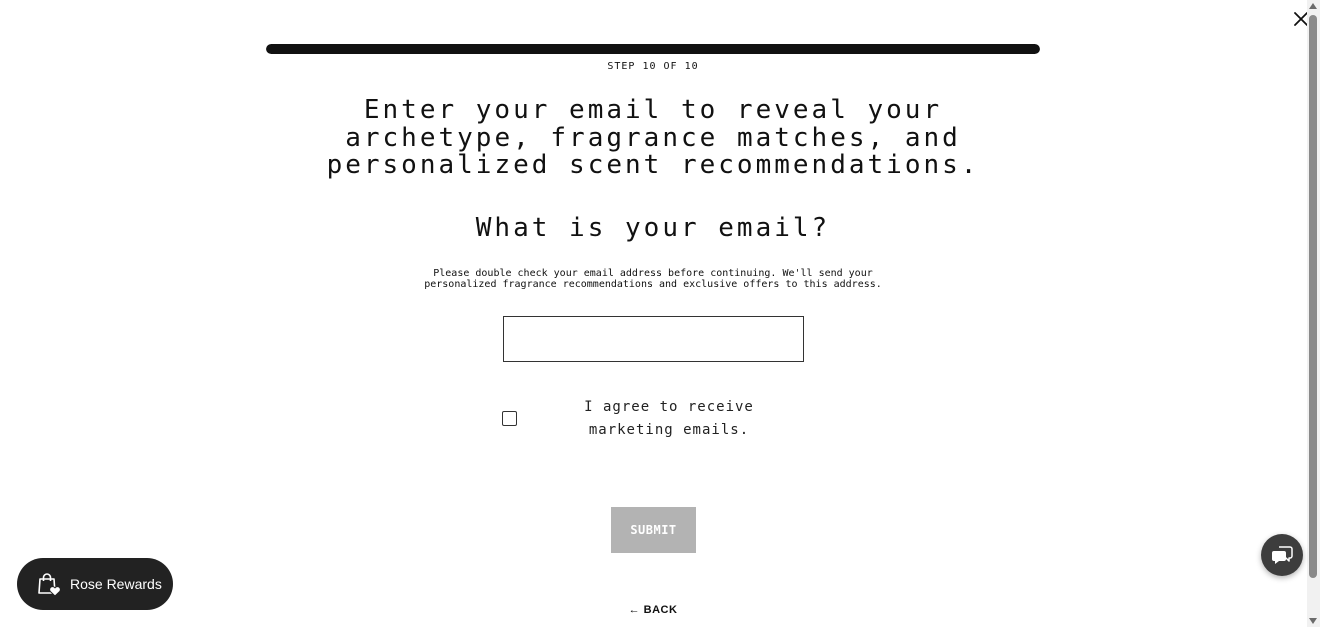  Describe the element at coordinates (669, 419) in the screenshot. I see `marketing-consent-label: I agree to receive marketing emails.` at that location.